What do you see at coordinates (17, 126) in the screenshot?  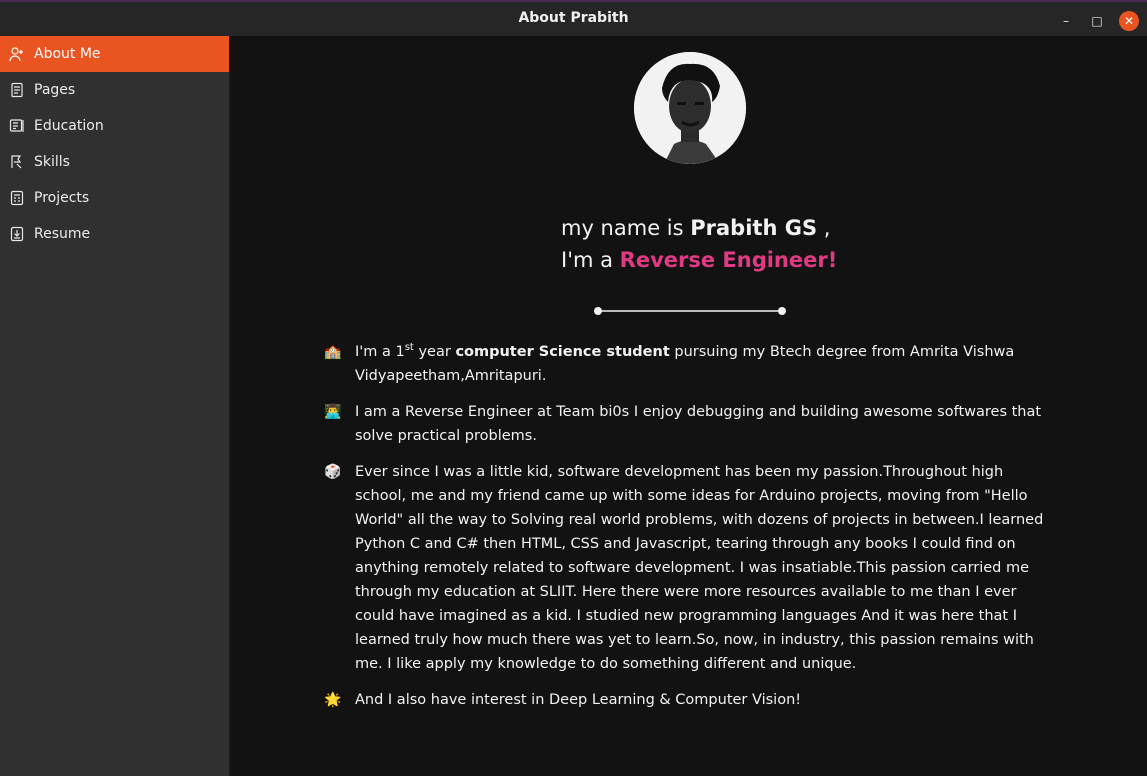 I see `education-icon` at bounding box center [17, 126].